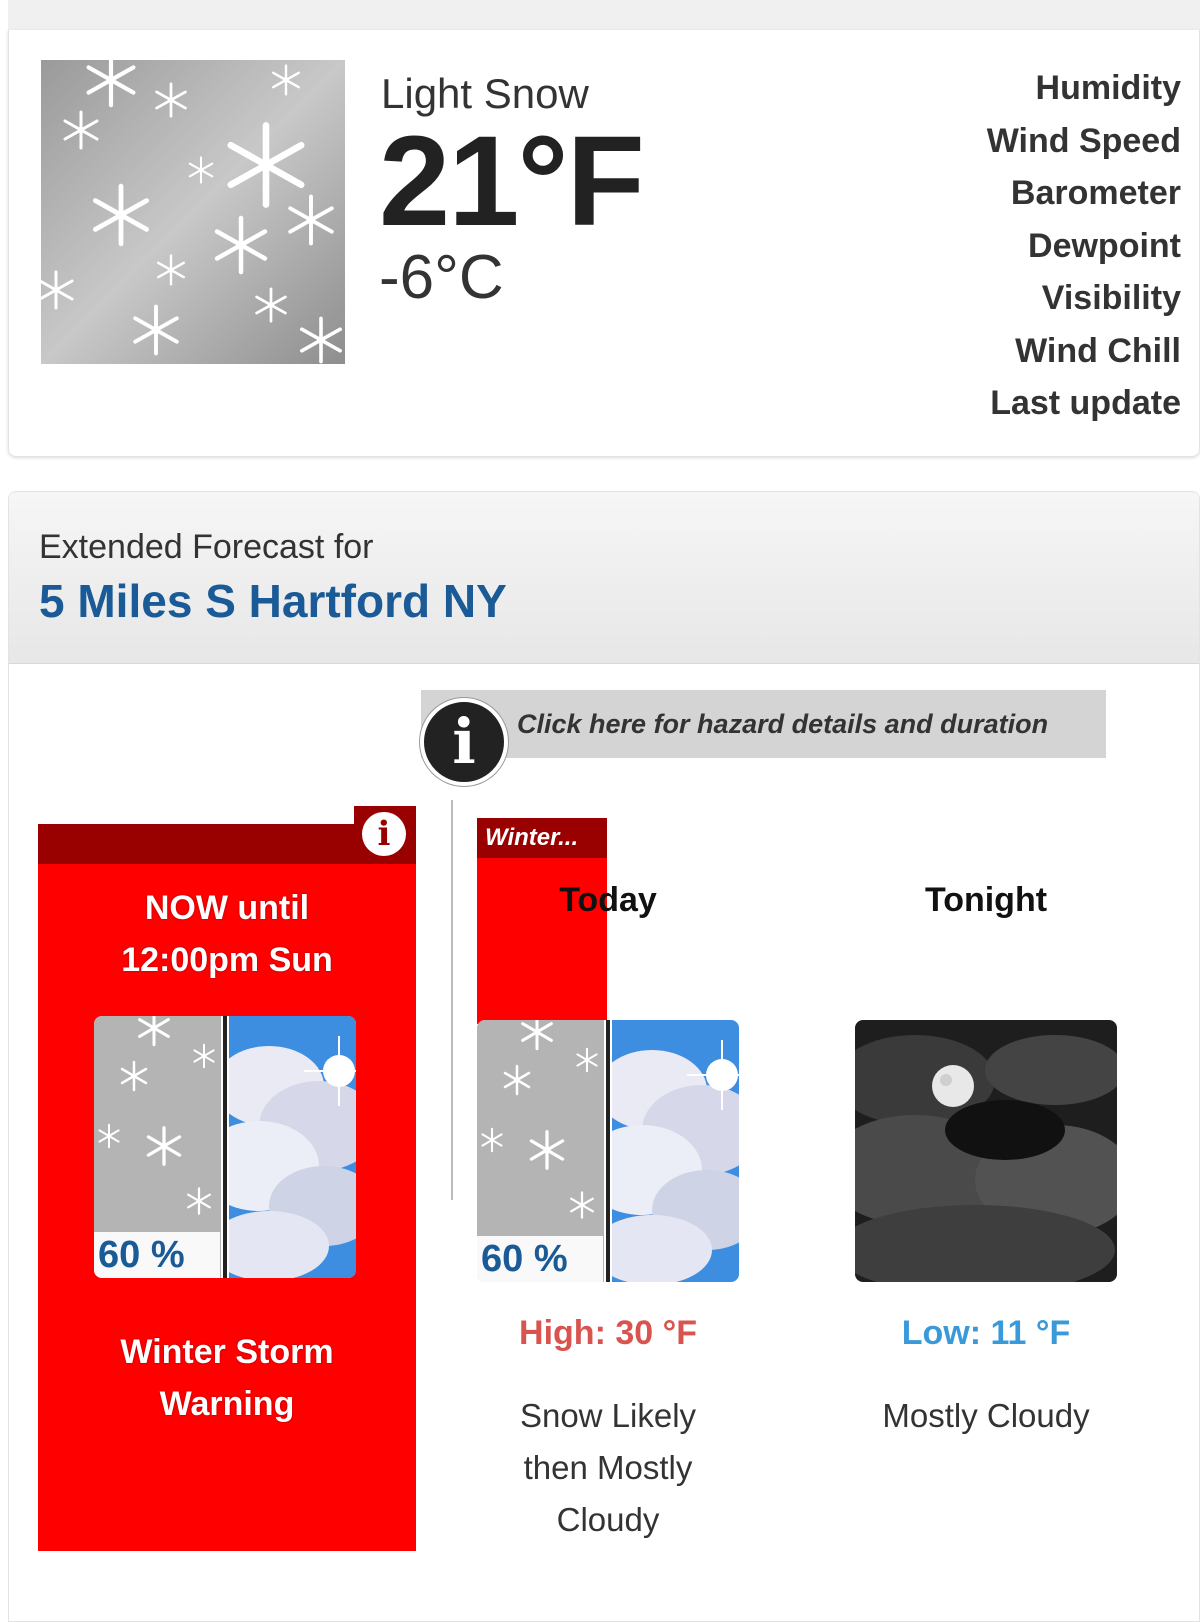  Describe the element at coordinates (608, 1467) in the screenshot. I see `today-short-forecast: Snow Likely then Mostly Cloudy` at that location.